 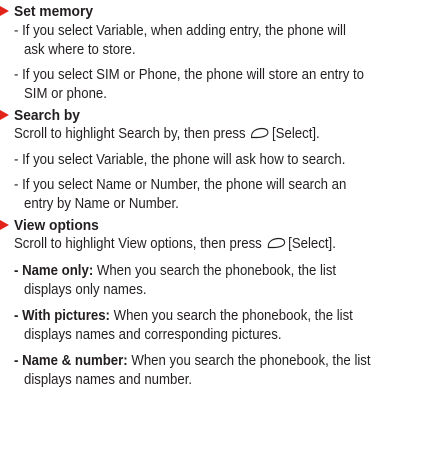 I want to click on set-memory-heading-row: Set memory, so click(x=50, y=11).